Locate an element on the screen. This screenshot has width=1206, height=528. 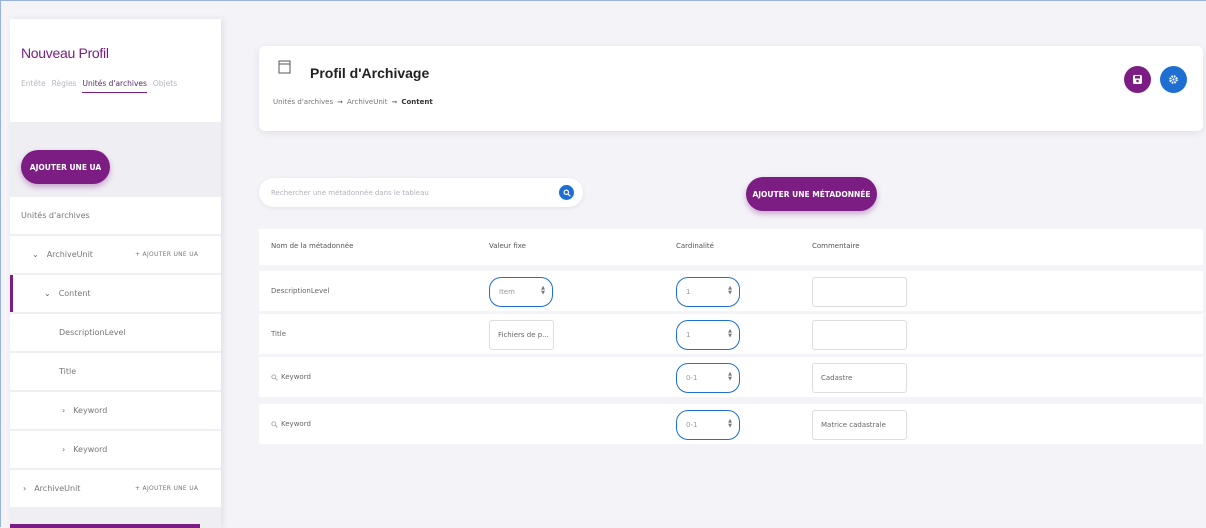
column-header-fixed-value: Valeur fixe is located at coordinates (507, 246).